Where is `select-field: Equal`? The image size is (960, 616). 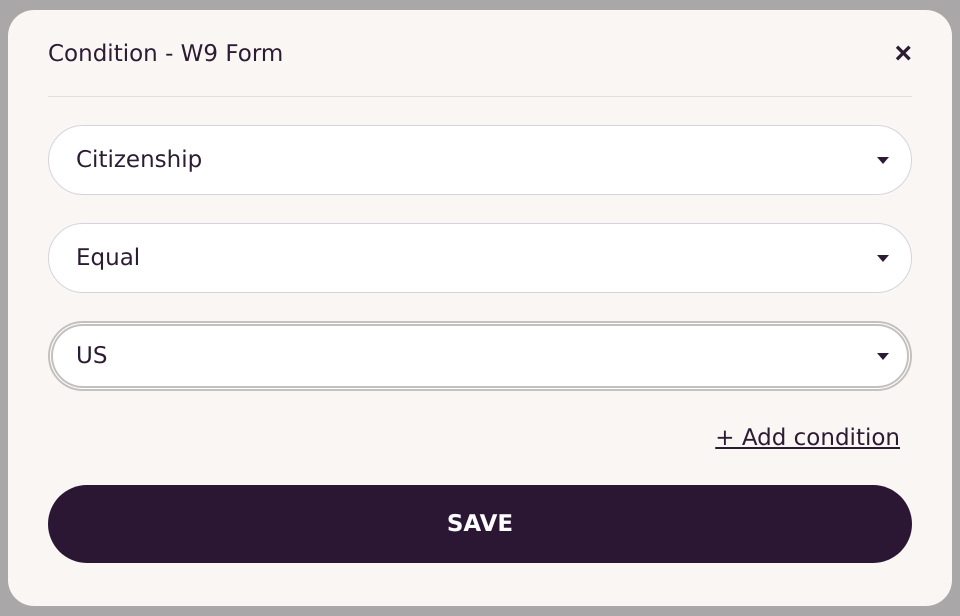
select-field: Equal is located at coordinates (480, 258).